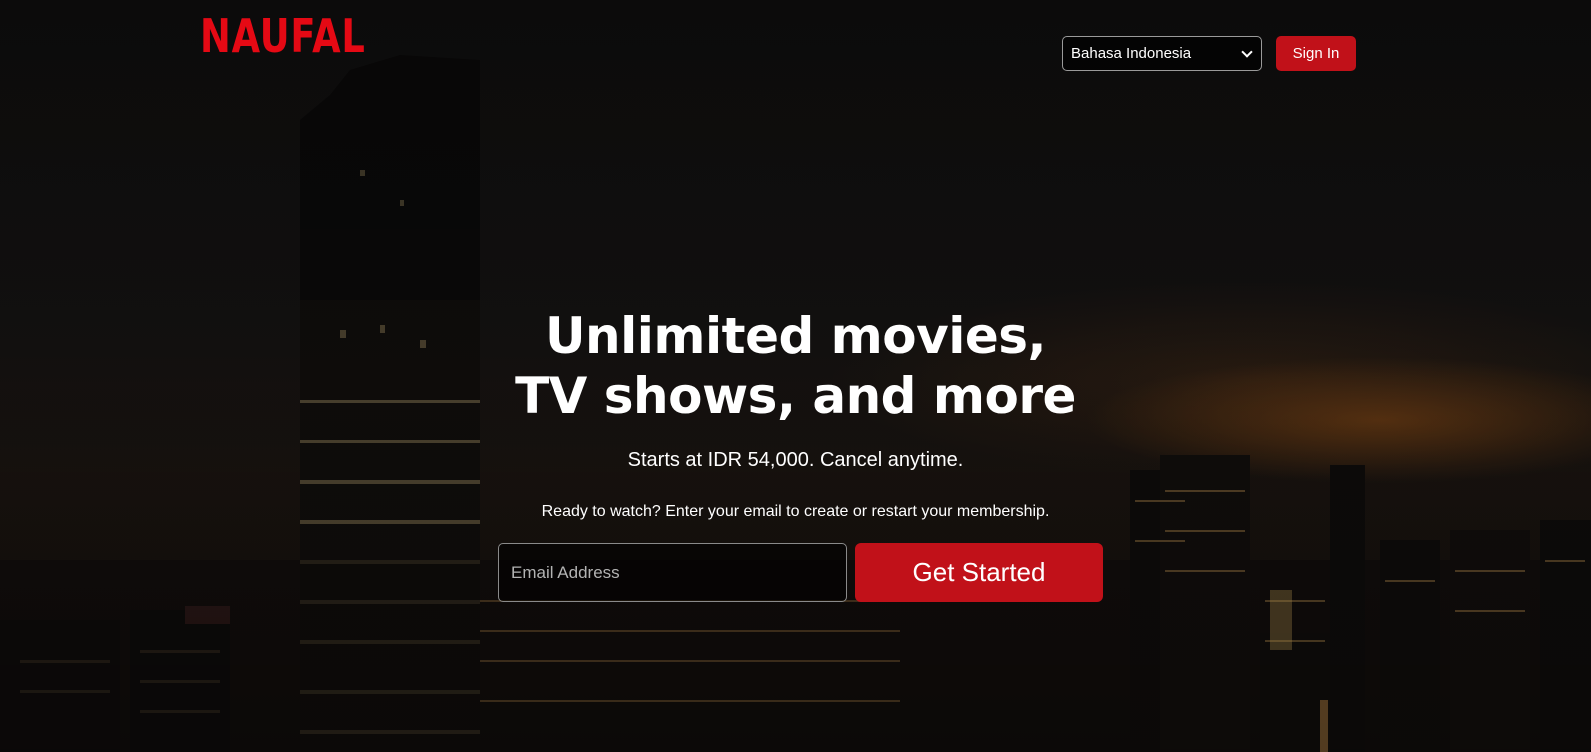  What do you see at coordinates (672, 572) in the screenshot?
I see `email-input: Email Address` at bounding box center [672, 572].